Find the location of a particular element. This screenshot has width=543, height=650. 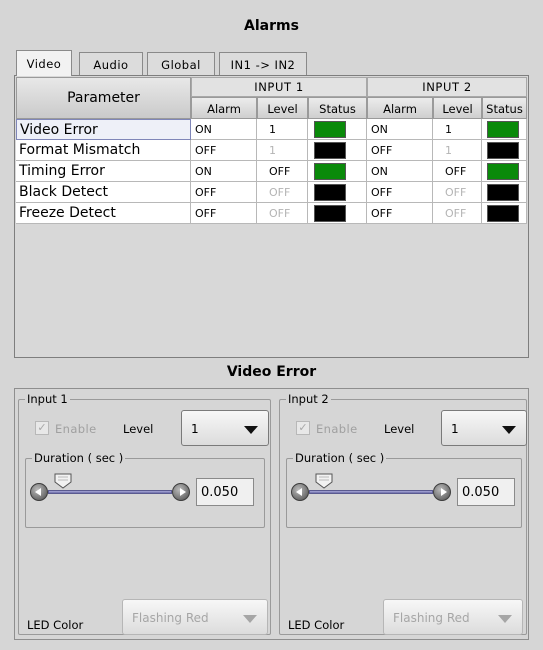

input1-enable-checkbox: ✓ is located at coordinates (42, 428).